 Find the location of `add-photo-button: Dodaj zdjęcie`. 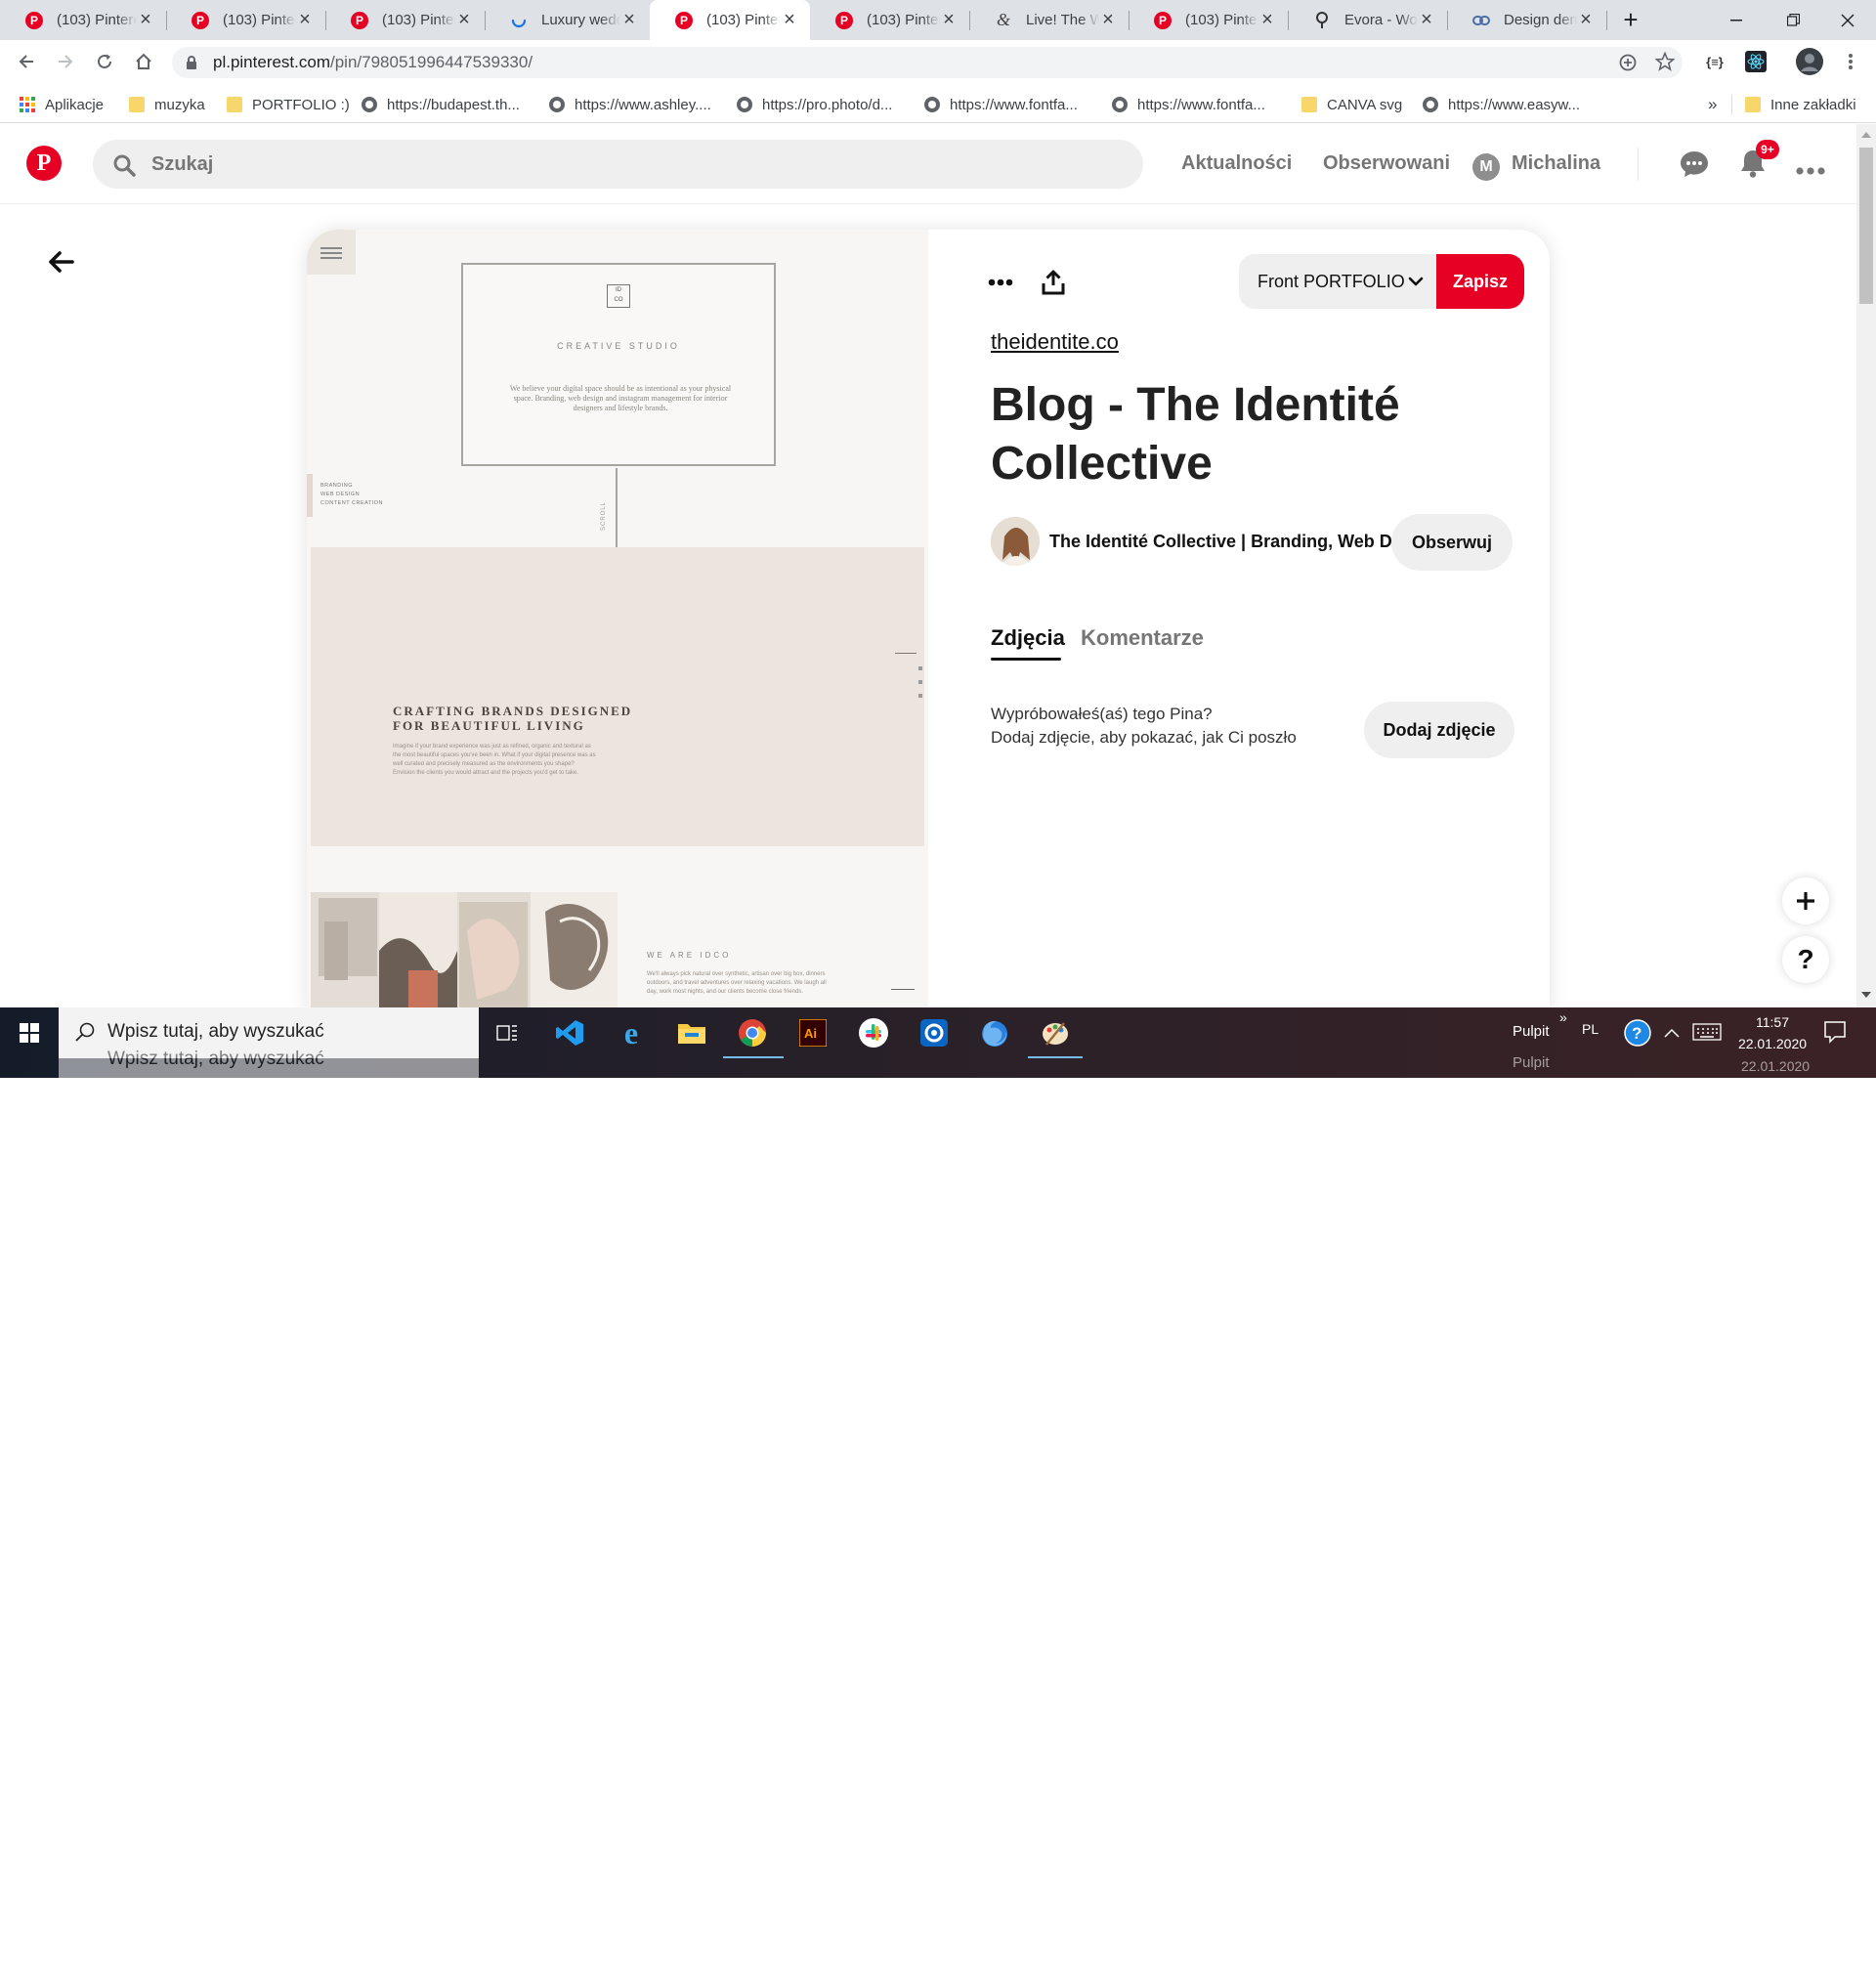

add-photo-button: Dodaj zdjęcie is located at coordinates (1439, 730).